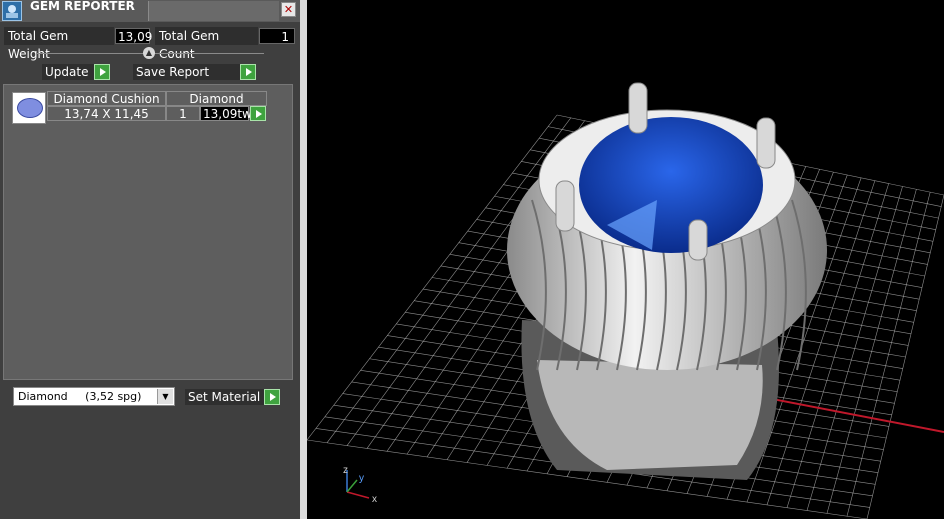  I want to click on panel-splitter, so click(303, 259).